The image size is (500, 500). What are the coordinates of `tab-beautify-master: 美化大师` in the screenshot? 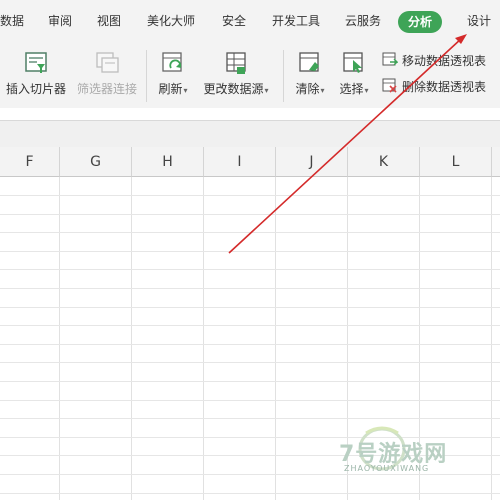 It's located at (171, 20).